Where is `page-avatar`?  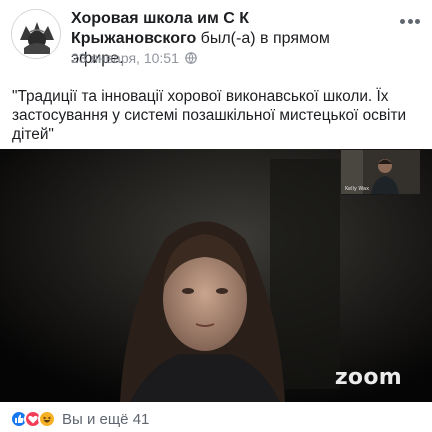
page-avatar is located at coordinates (36, 34).